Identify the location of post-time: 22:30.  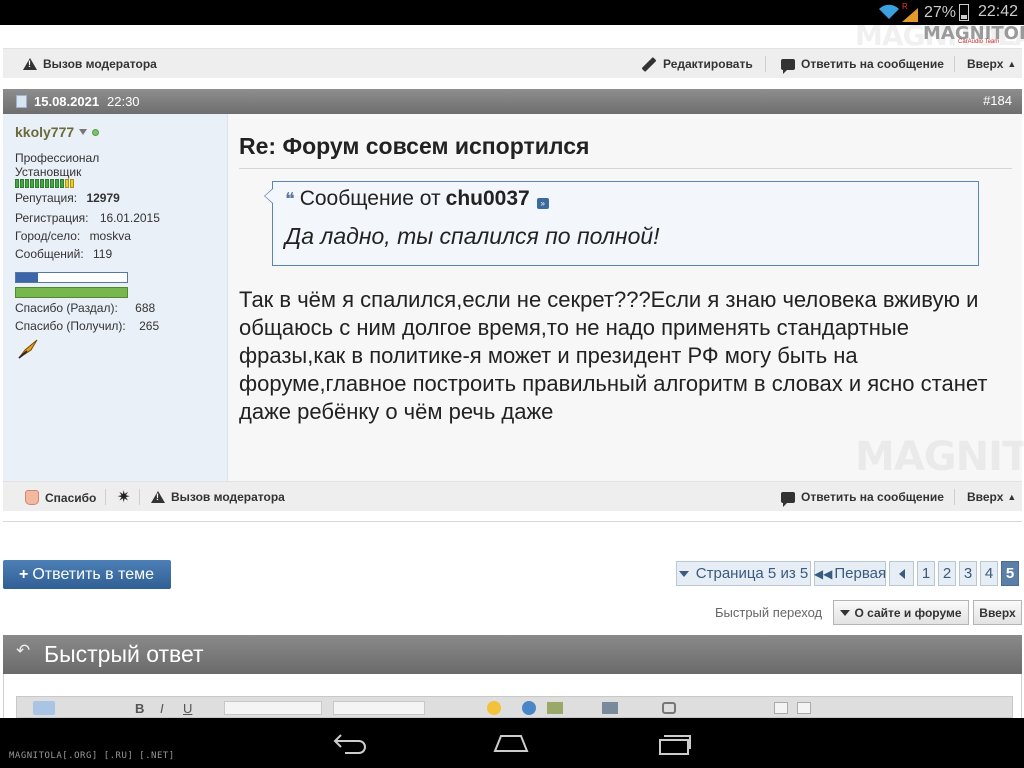
(123, 101).